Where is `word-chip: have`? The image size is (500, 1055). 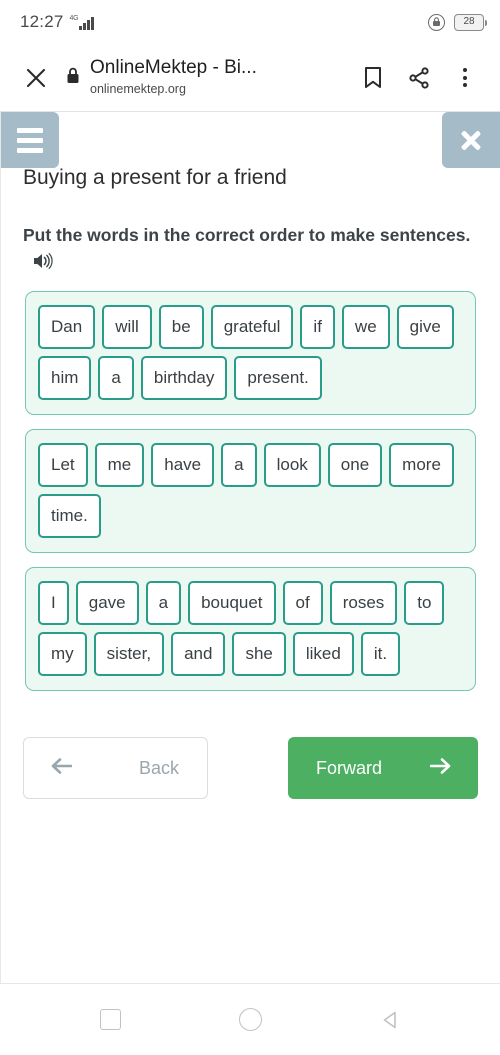
word-chip: have is located at coordinates (183, 465).